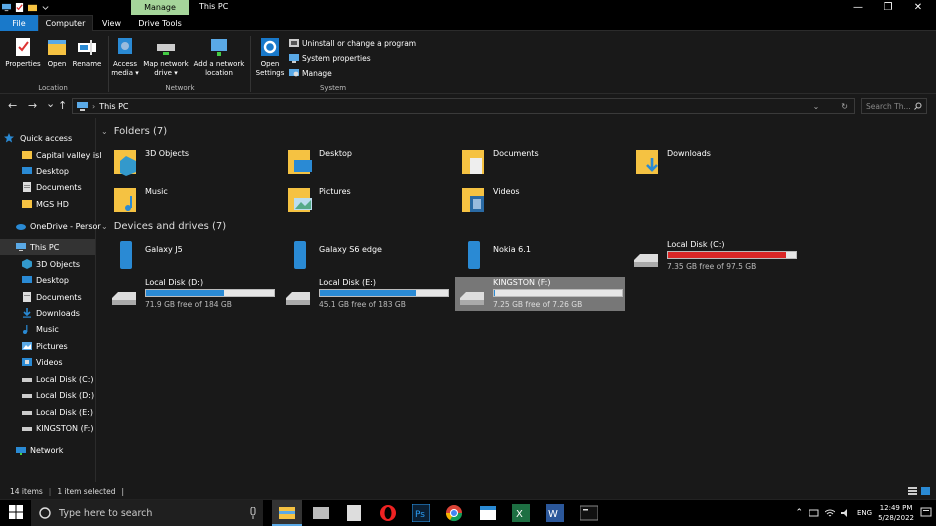  Describe the element at coordinates (287, 513) in the screenshot. I see `file-explorer-taskbar-button` at that location.